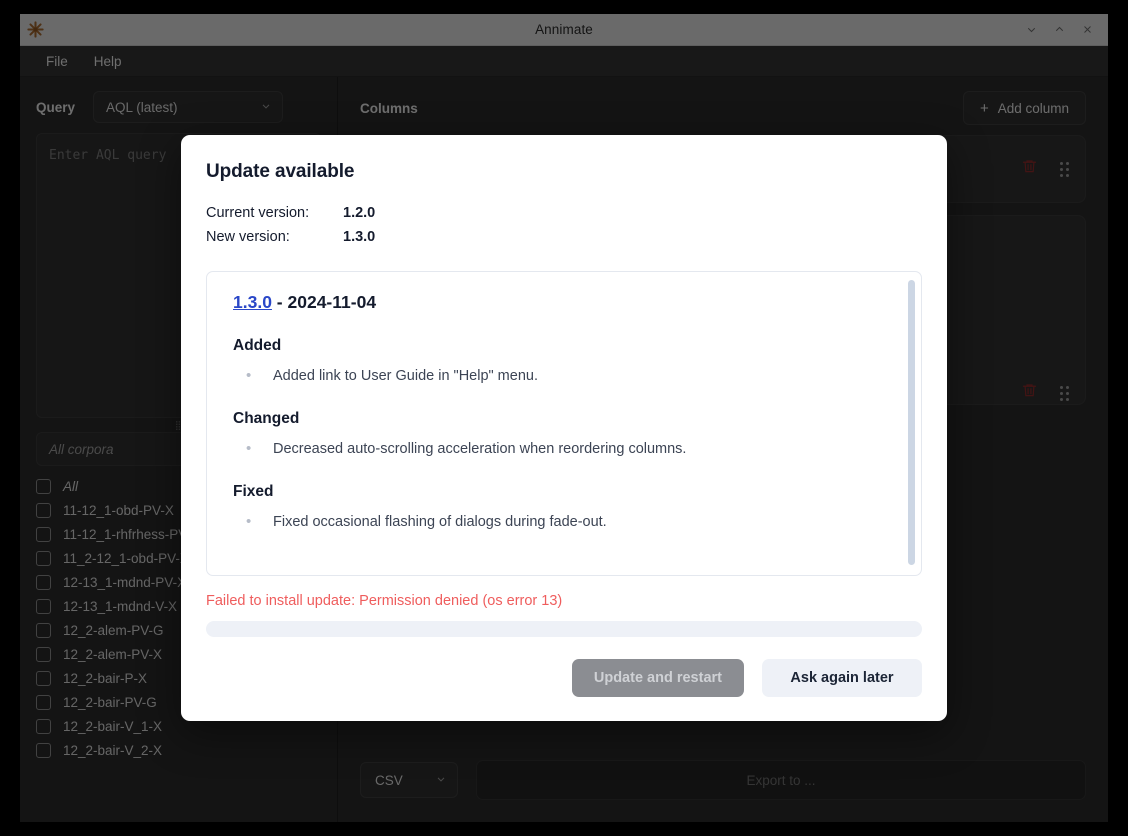 The width and height of the screenshot is (1128, 836). Describe the element at coordinates (266, 418) in the screenshot. I see `changelog-section-heading: Changed` at that location.